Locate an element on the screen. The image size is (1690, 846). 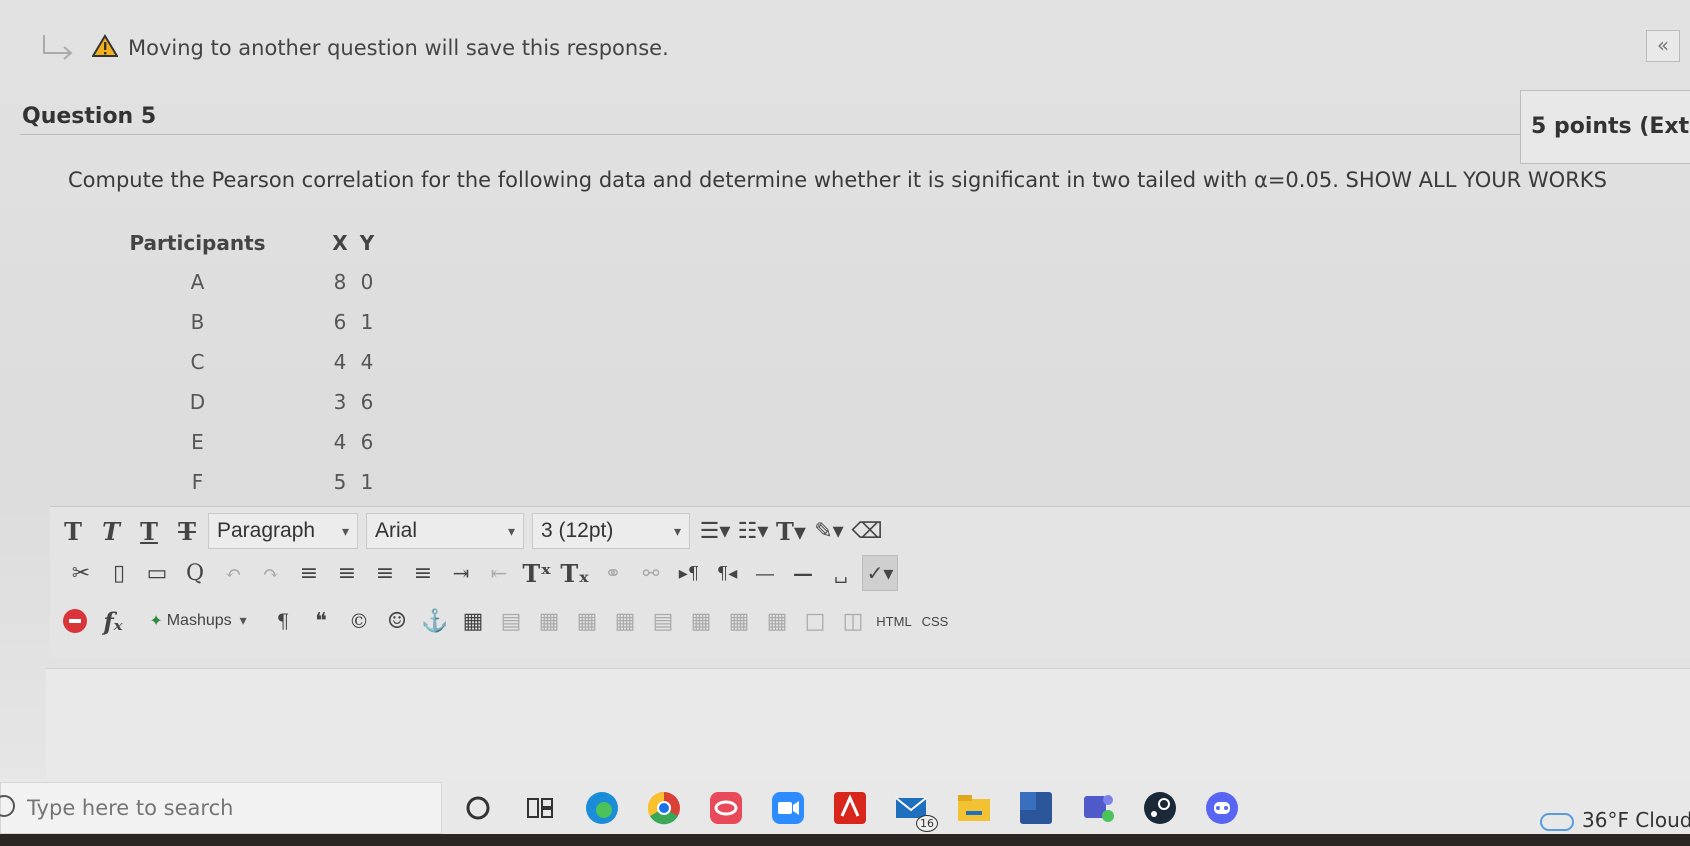
anchor-icon: ⚓ is located at coordinates (435, 621).